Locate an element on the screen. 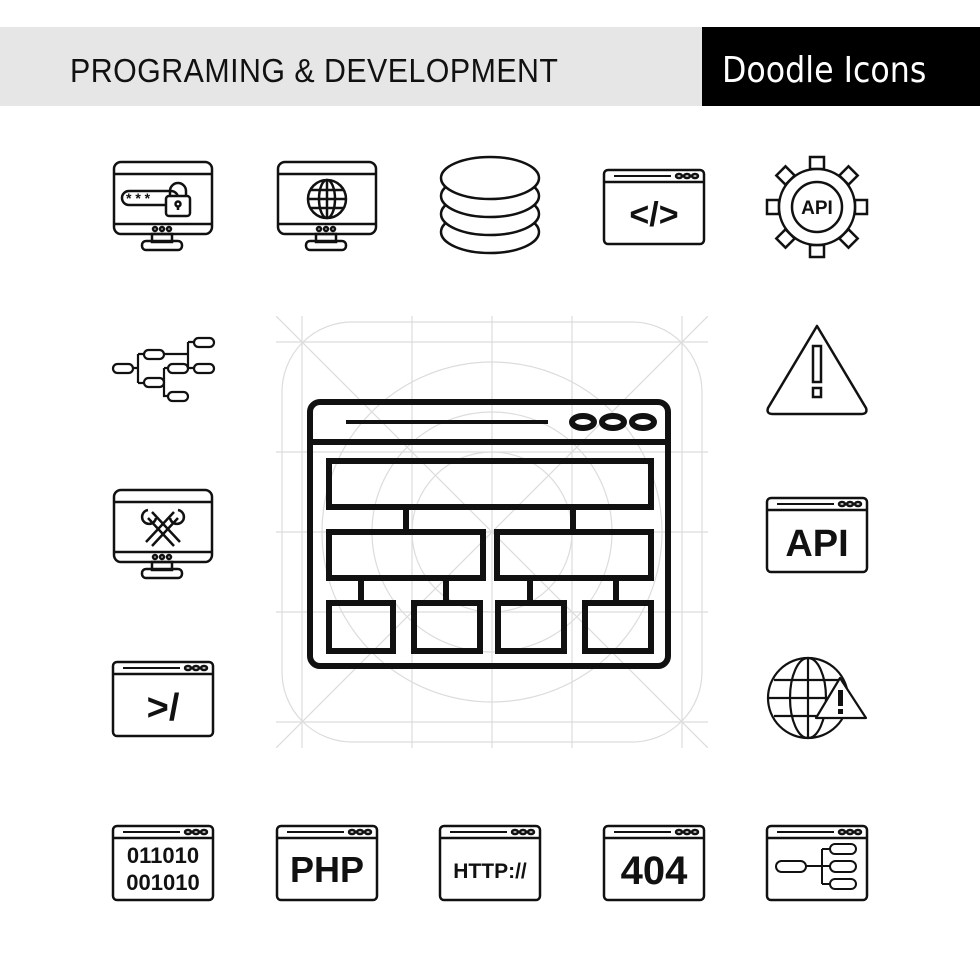  code-window-icon: </> is located at coordinates (654, 207).